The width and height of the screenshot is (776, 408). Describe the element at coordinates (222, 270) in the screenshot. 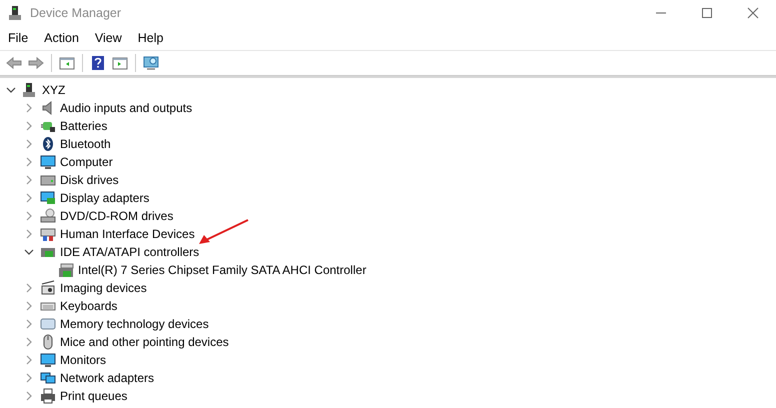

I see `tree-item: Intel(R) 7 Series Chipset Family SATA AHCI Controller` at that location.